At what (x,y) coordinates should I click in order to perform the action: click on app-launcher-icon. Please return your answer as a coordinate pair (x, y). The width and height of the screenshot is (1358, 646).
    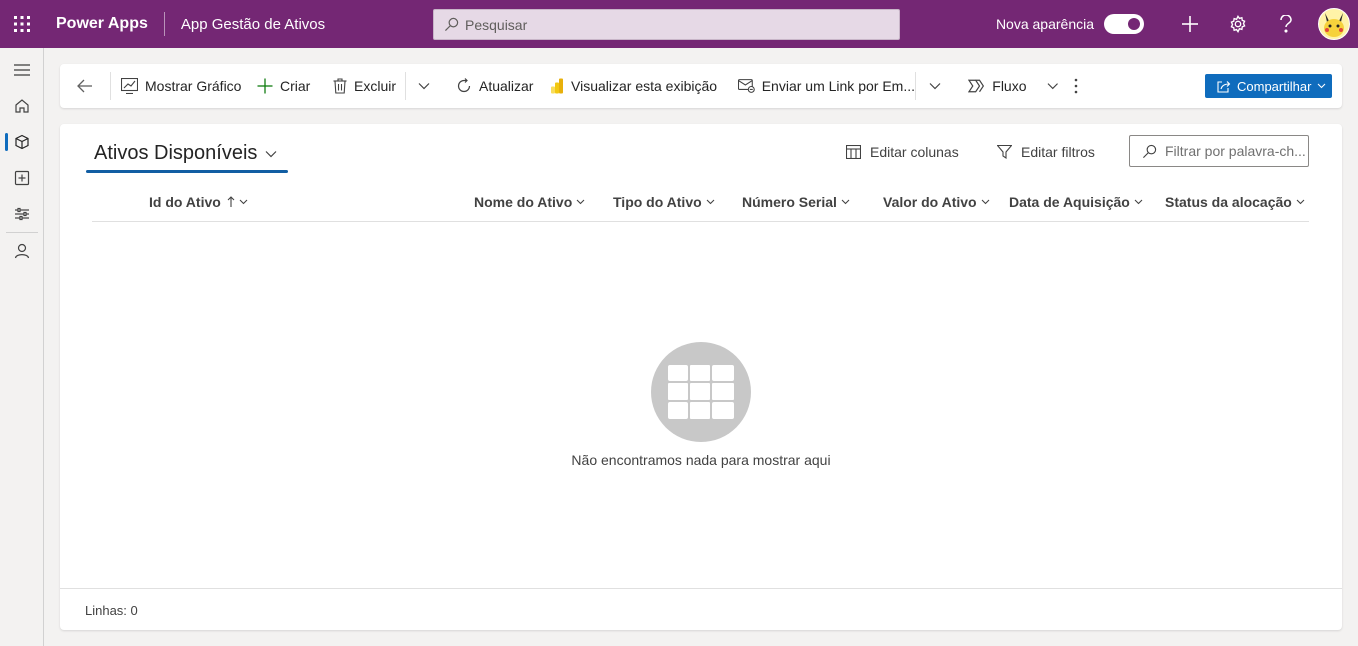
    Looking at the image, I should click on (22, 24).